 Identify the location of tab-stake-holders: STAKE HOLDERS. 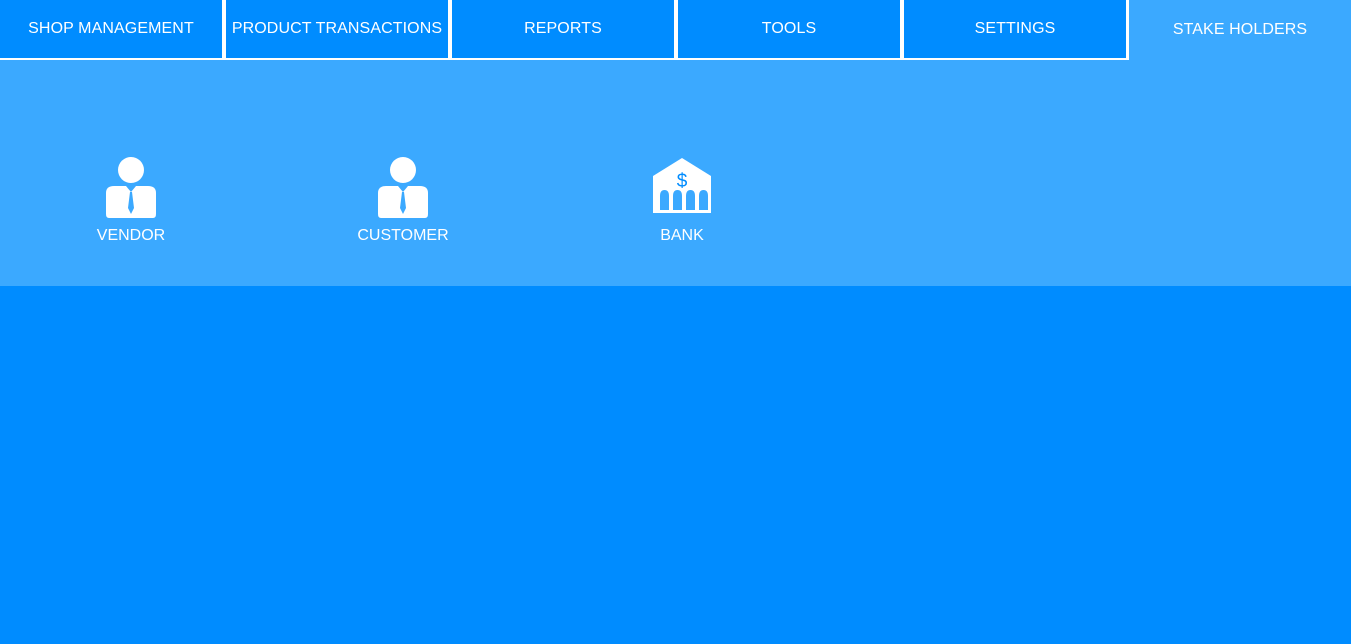
(1240, 30).